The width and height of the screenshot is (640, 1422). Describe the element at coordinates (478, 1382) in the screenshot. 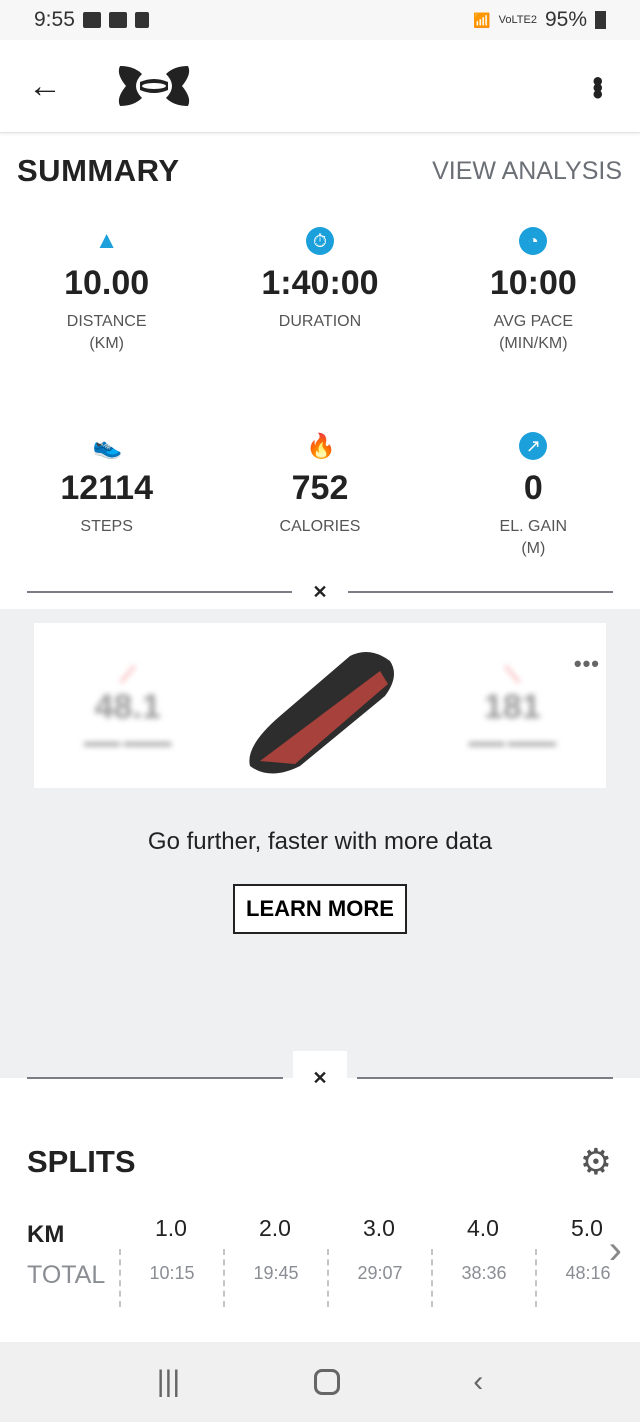

I see `back-nav-icon: ‹` at that location.